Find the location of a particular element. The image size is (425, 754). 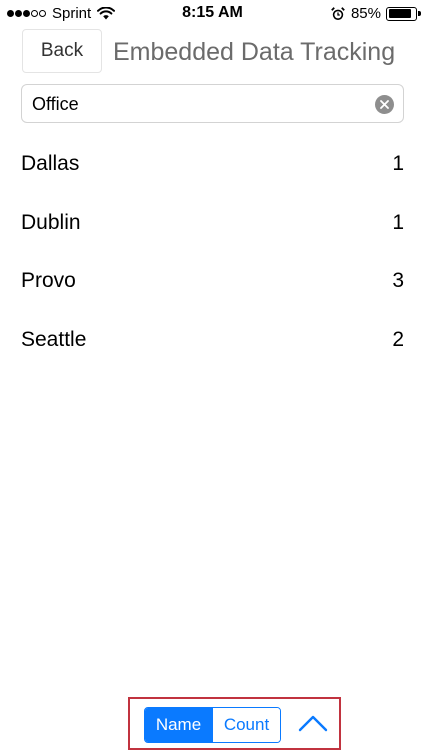

item-name: Provo is located at coordinates (48, 280).